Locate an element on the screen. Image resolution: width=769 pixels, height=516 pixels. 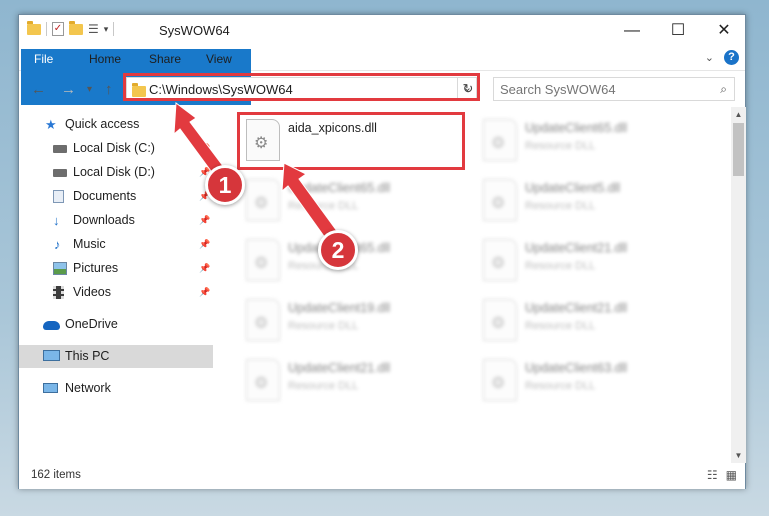
download-arrow-icon: ↓ is located at coordinates (56, 220).